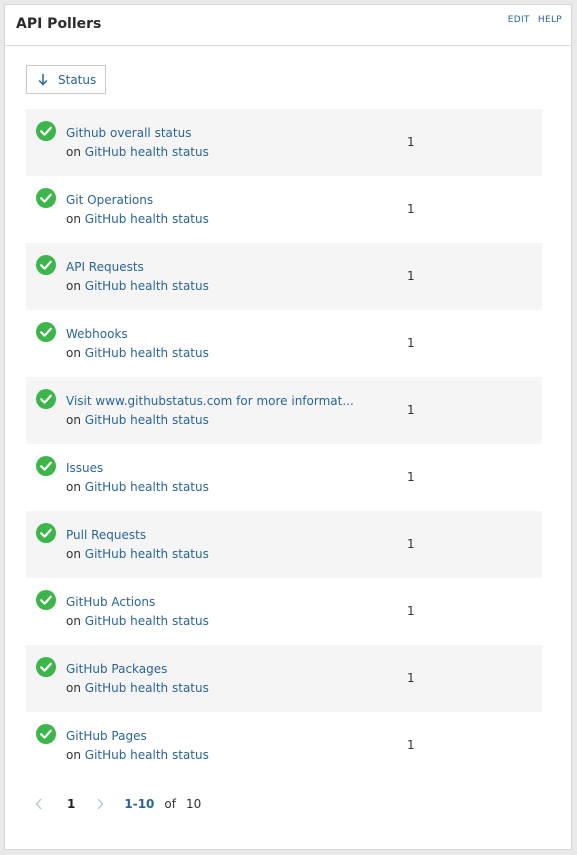 Image resolution: width=577 pixels, height=855 pixels. What do you see at coordinates (284, 276) in the screenshot?
I see `poller-row: API Requests on GitHub health status 1` at bounding box center [284, 276].